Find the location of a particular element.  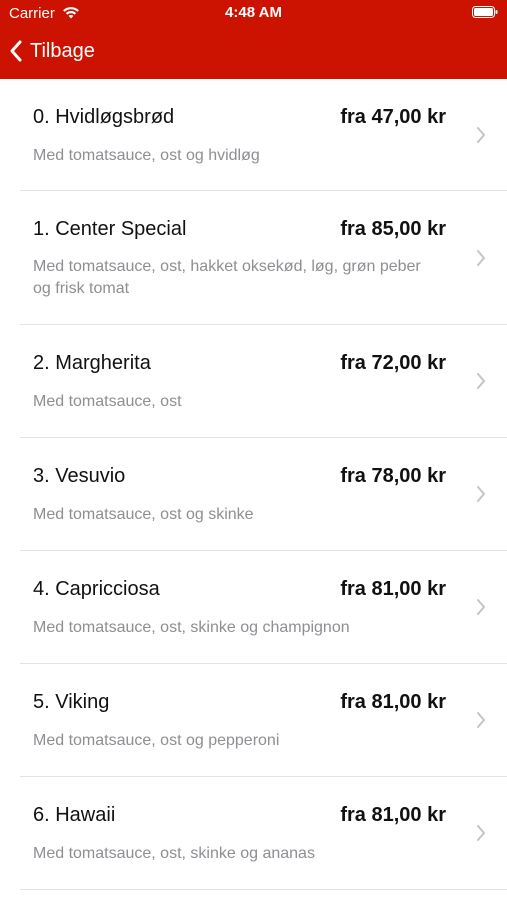

status-bar: Carrier 4:48 AM is located at coordinates (253, 13).